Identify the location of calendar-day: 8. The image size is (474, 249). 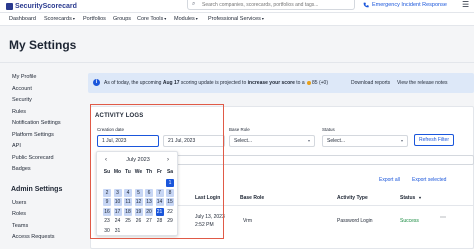
(170, 192).